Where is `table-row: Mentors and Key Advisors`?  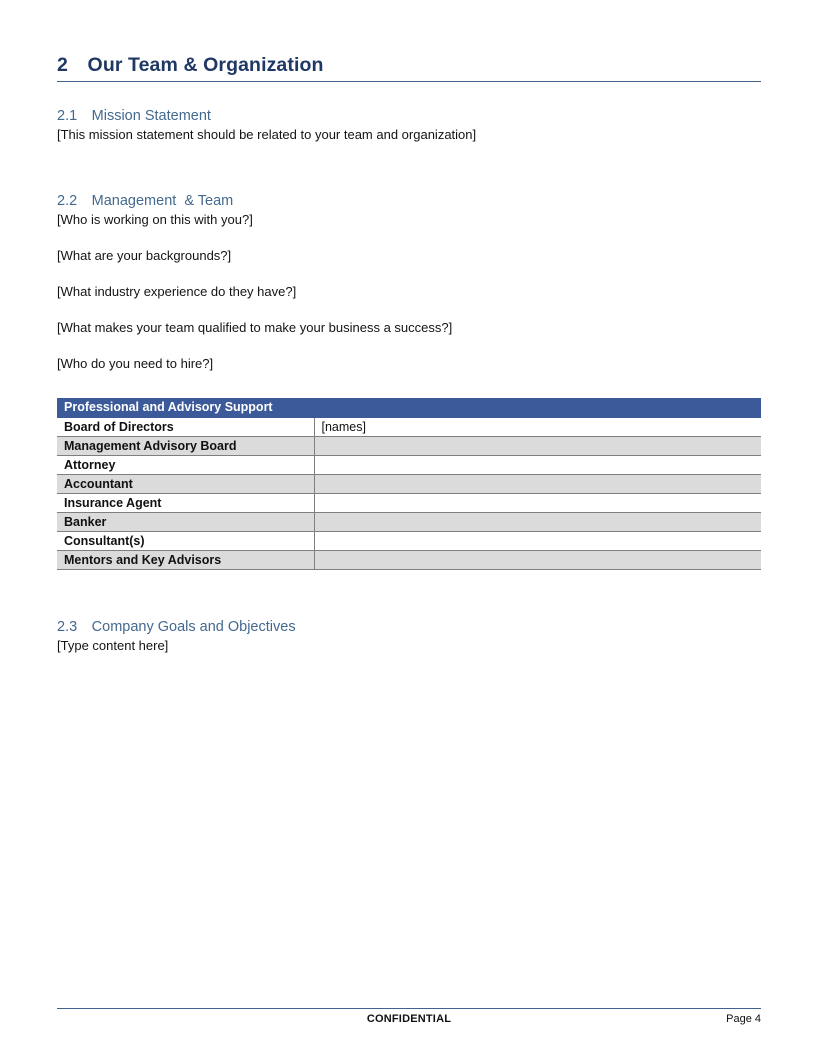 table-row: Mentors and Key Advisors is located at coordinates (409, 560).